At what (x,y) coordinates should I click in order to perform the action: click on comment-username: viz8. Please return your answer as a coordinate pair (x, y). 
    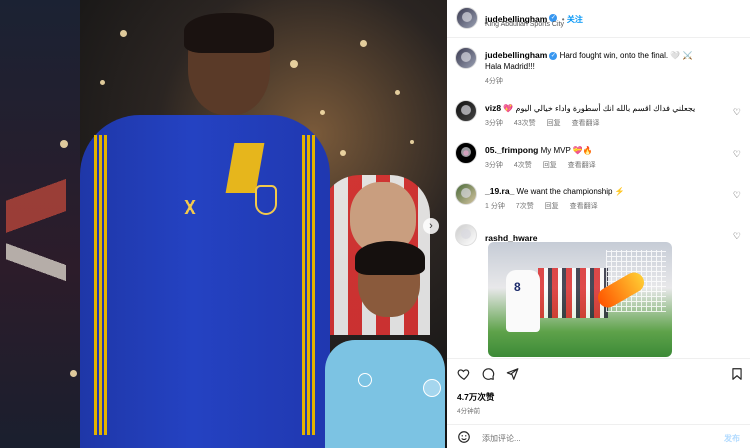
    Looking at the image, I should click on (493, 108).